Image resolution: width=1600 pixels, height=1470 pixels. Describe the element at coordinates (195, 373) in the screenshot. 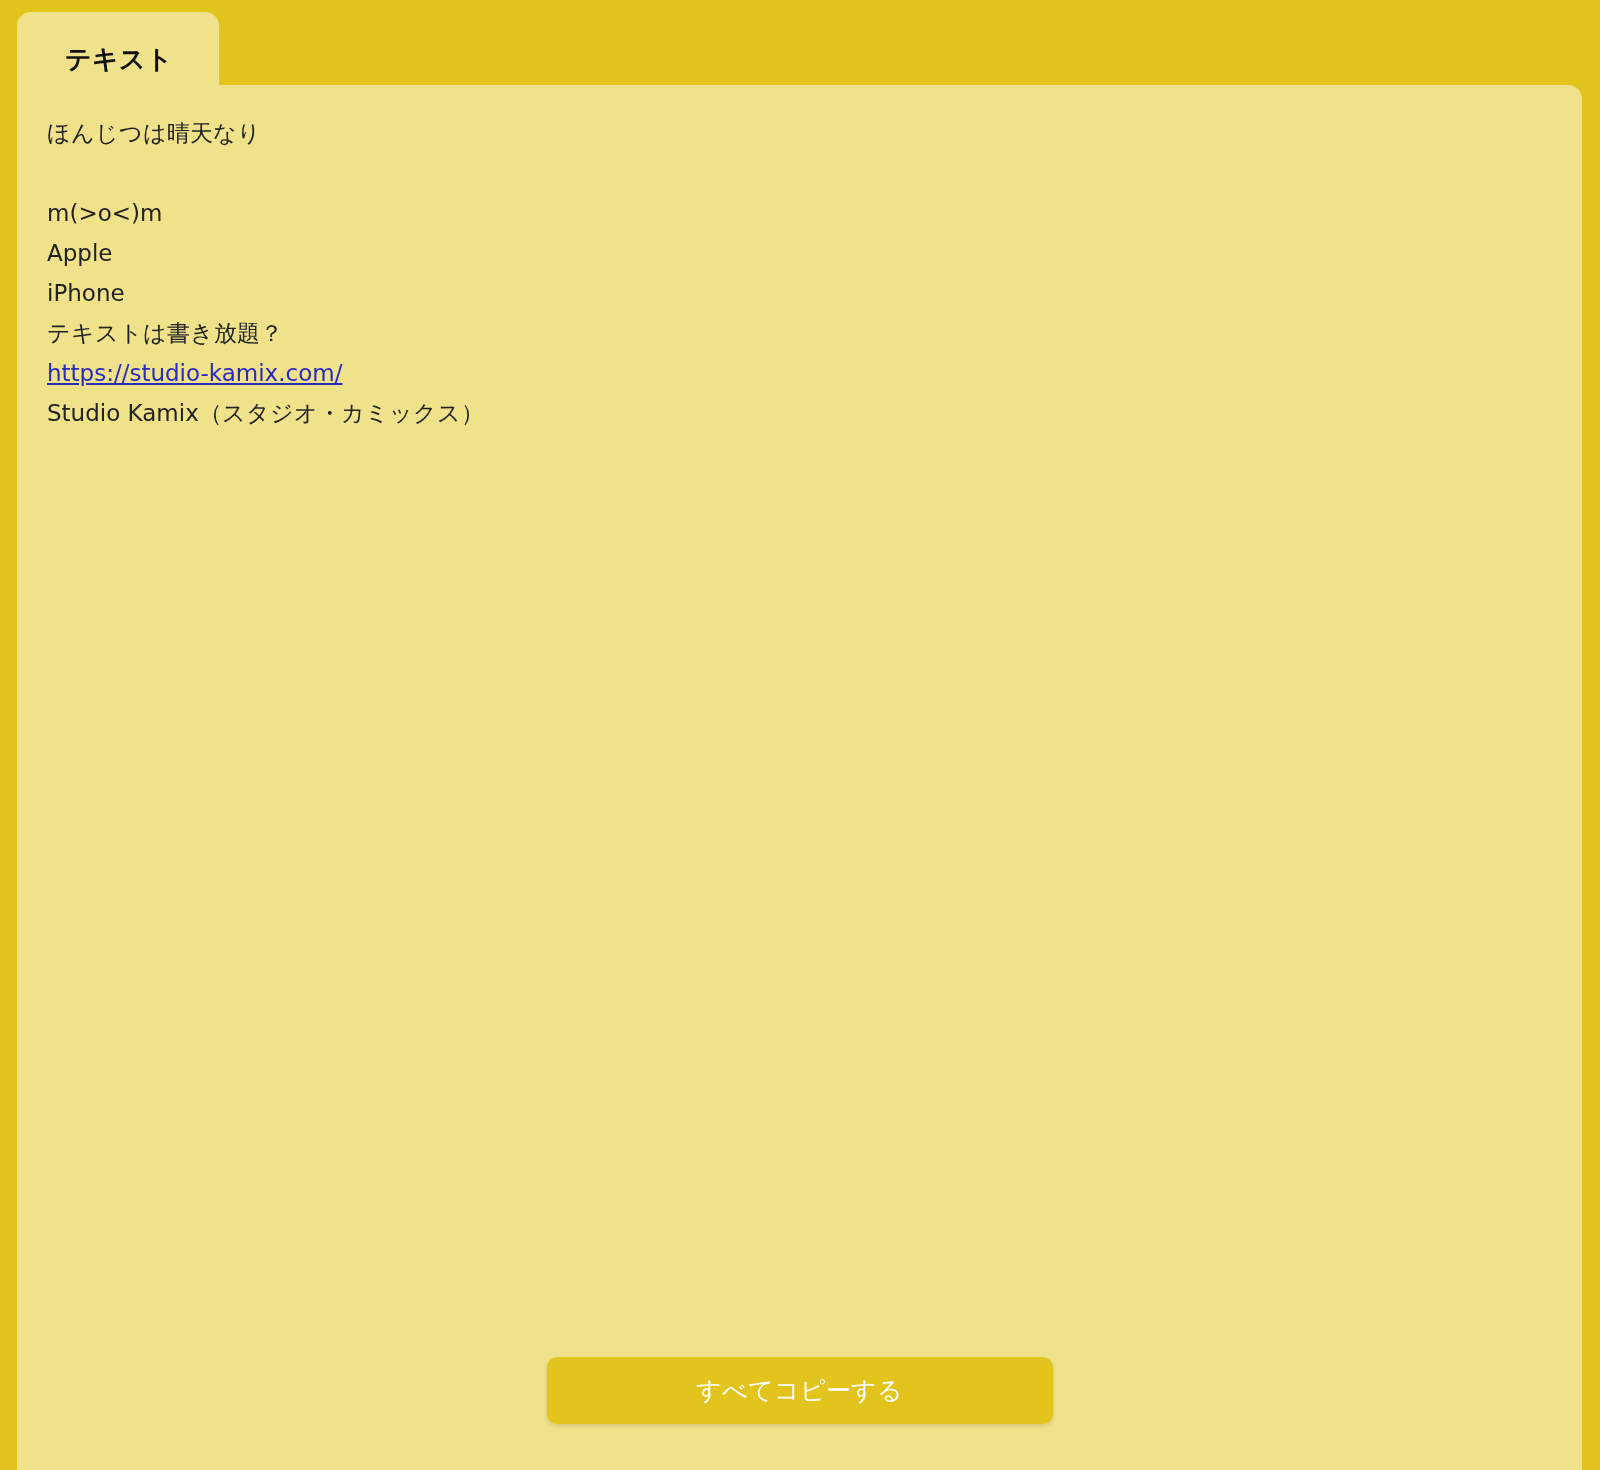

I see `link: https://studio-kamix.com/` at that location.